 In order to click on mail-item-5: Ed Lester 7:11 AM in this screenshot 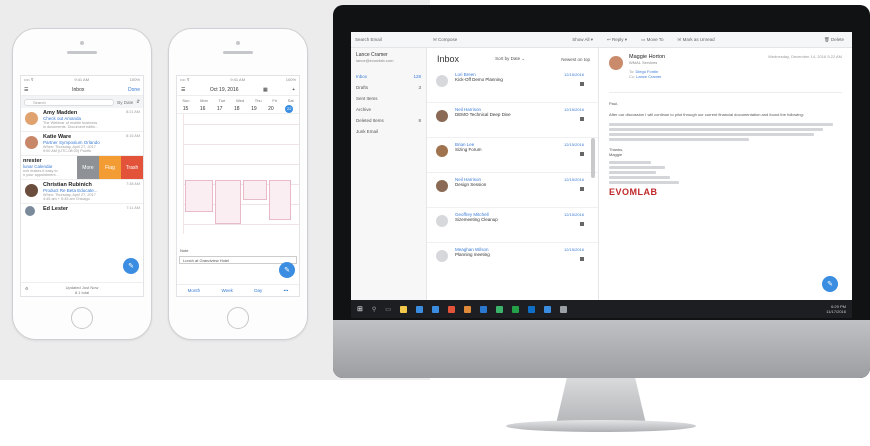, I will do `click(82, 212)`.